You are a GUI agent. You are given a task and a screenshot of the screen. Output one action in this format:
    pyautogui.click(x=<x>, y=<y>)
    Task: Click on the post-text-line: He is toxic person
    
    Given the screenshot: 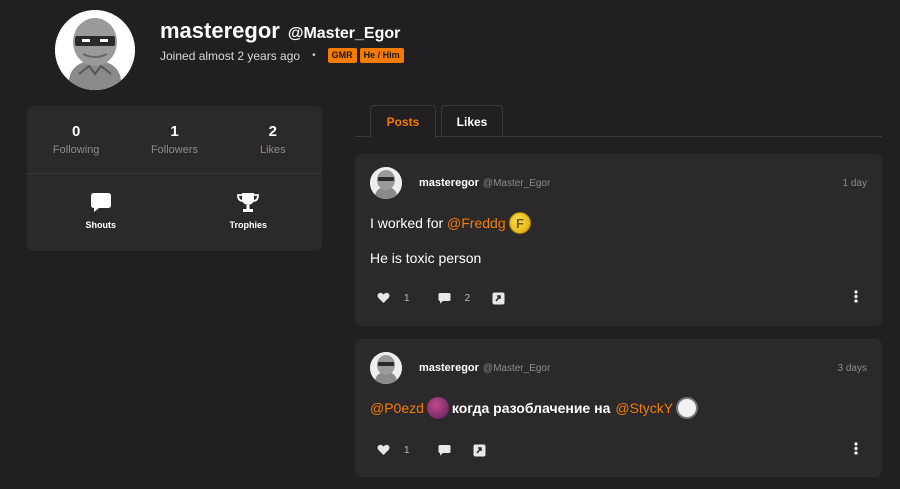 What is the action you would take?
    pyautogui.click(x=426, y=258)
    